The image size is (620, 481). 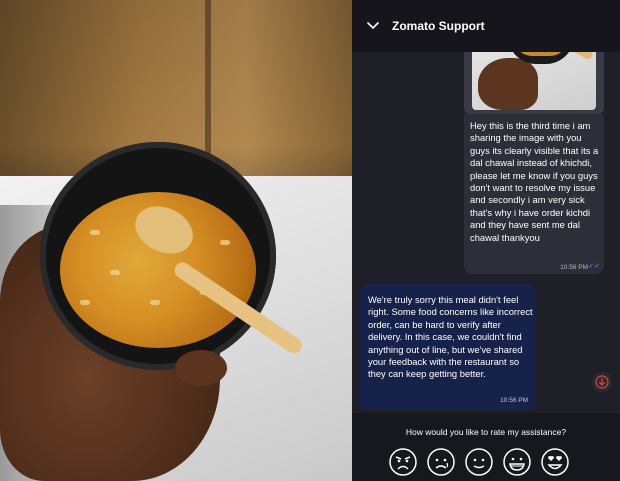 I want to click on scroll-down-button, so click(x=602, y=382).